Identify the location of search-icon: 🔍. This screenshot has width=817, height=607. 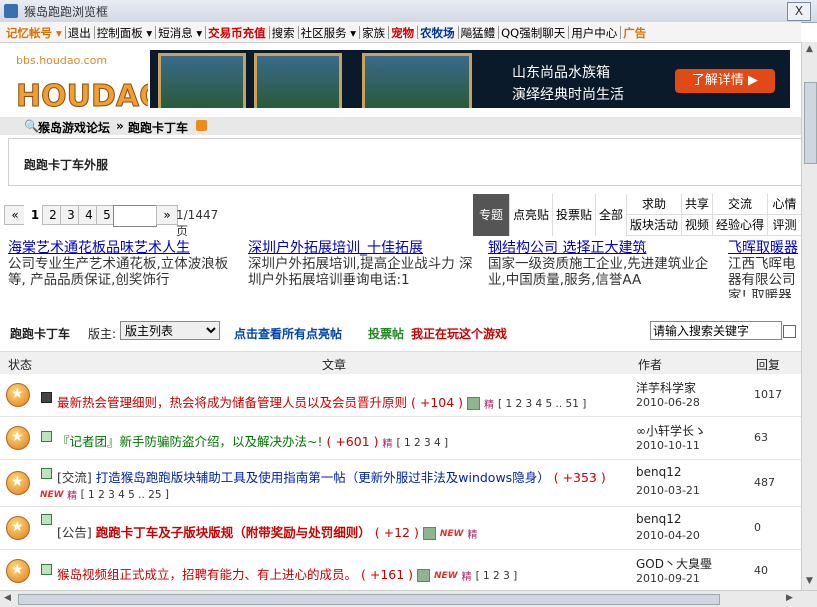
(31, 126).